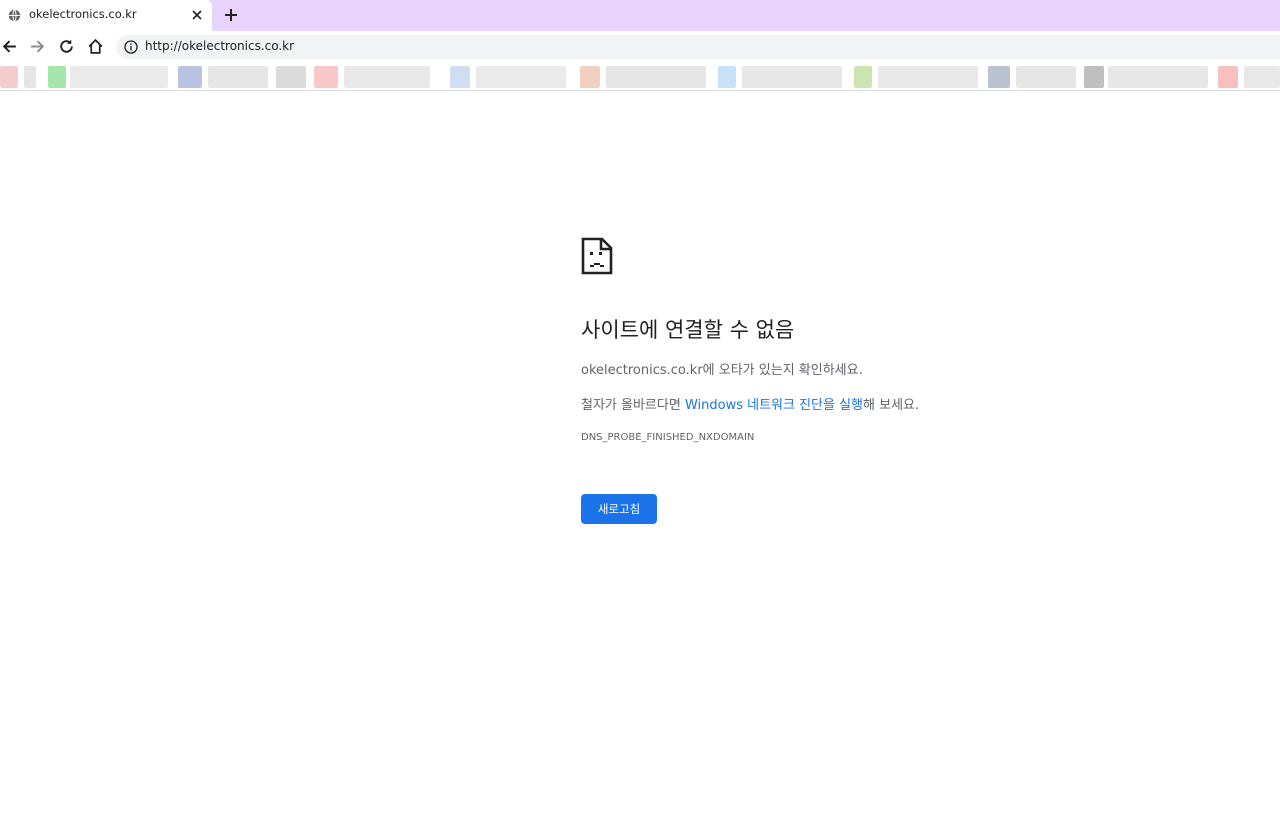 The width and height of the screenshot is (1280, 820). Describe the element at coordinates (14, 15) in the screenshot. I see `globe-icon` at that location.